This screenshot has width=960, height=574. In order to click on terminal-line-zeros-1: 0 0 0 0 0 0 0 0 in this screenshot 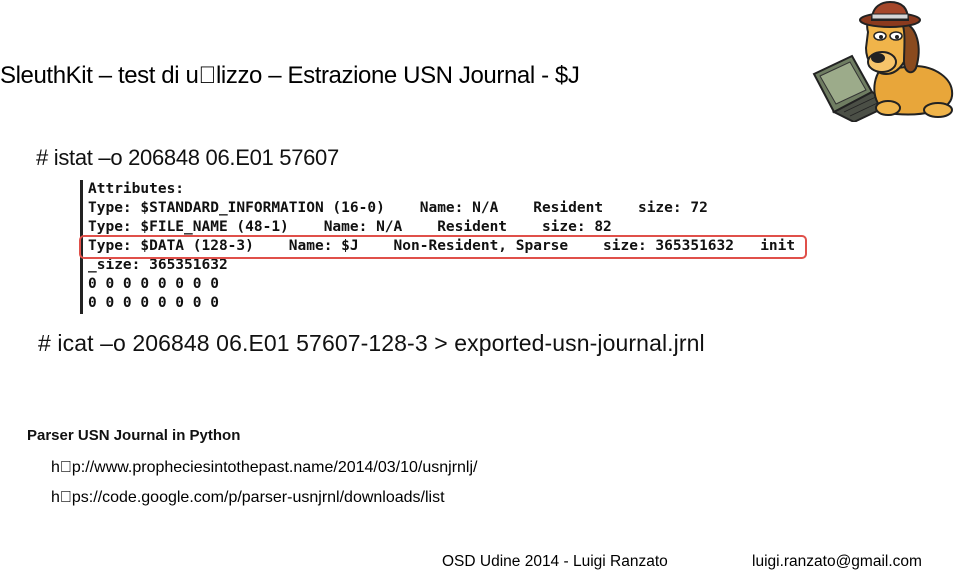, I will do `click(153, 284)`.